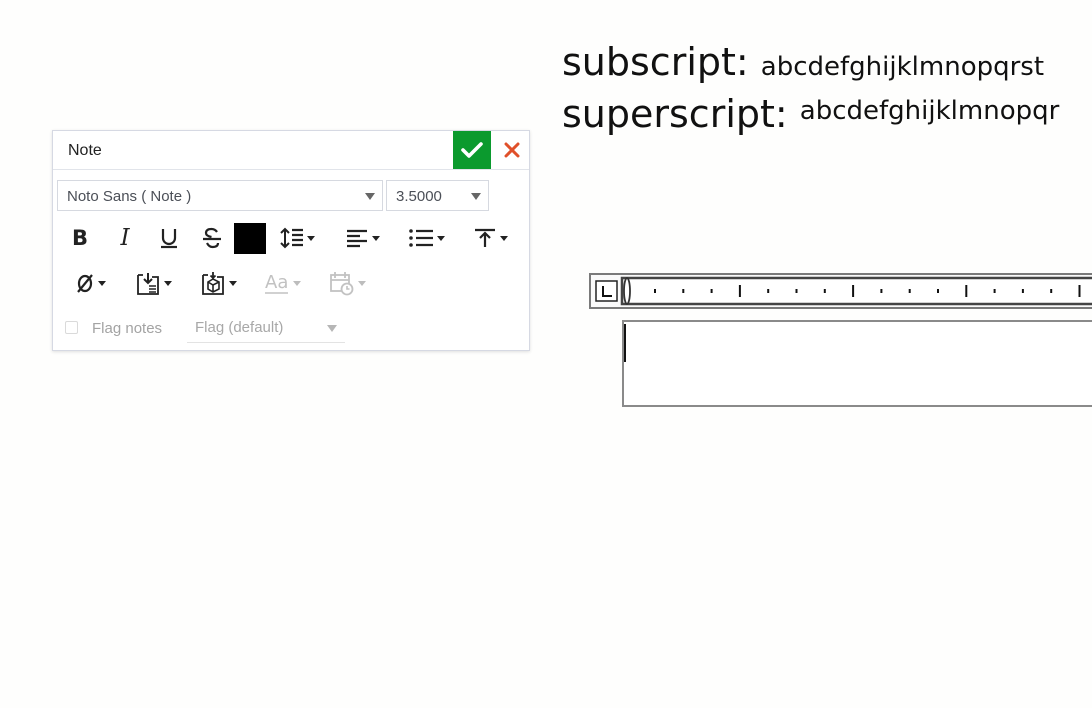  I want to click on list-button, so click(426, 238).